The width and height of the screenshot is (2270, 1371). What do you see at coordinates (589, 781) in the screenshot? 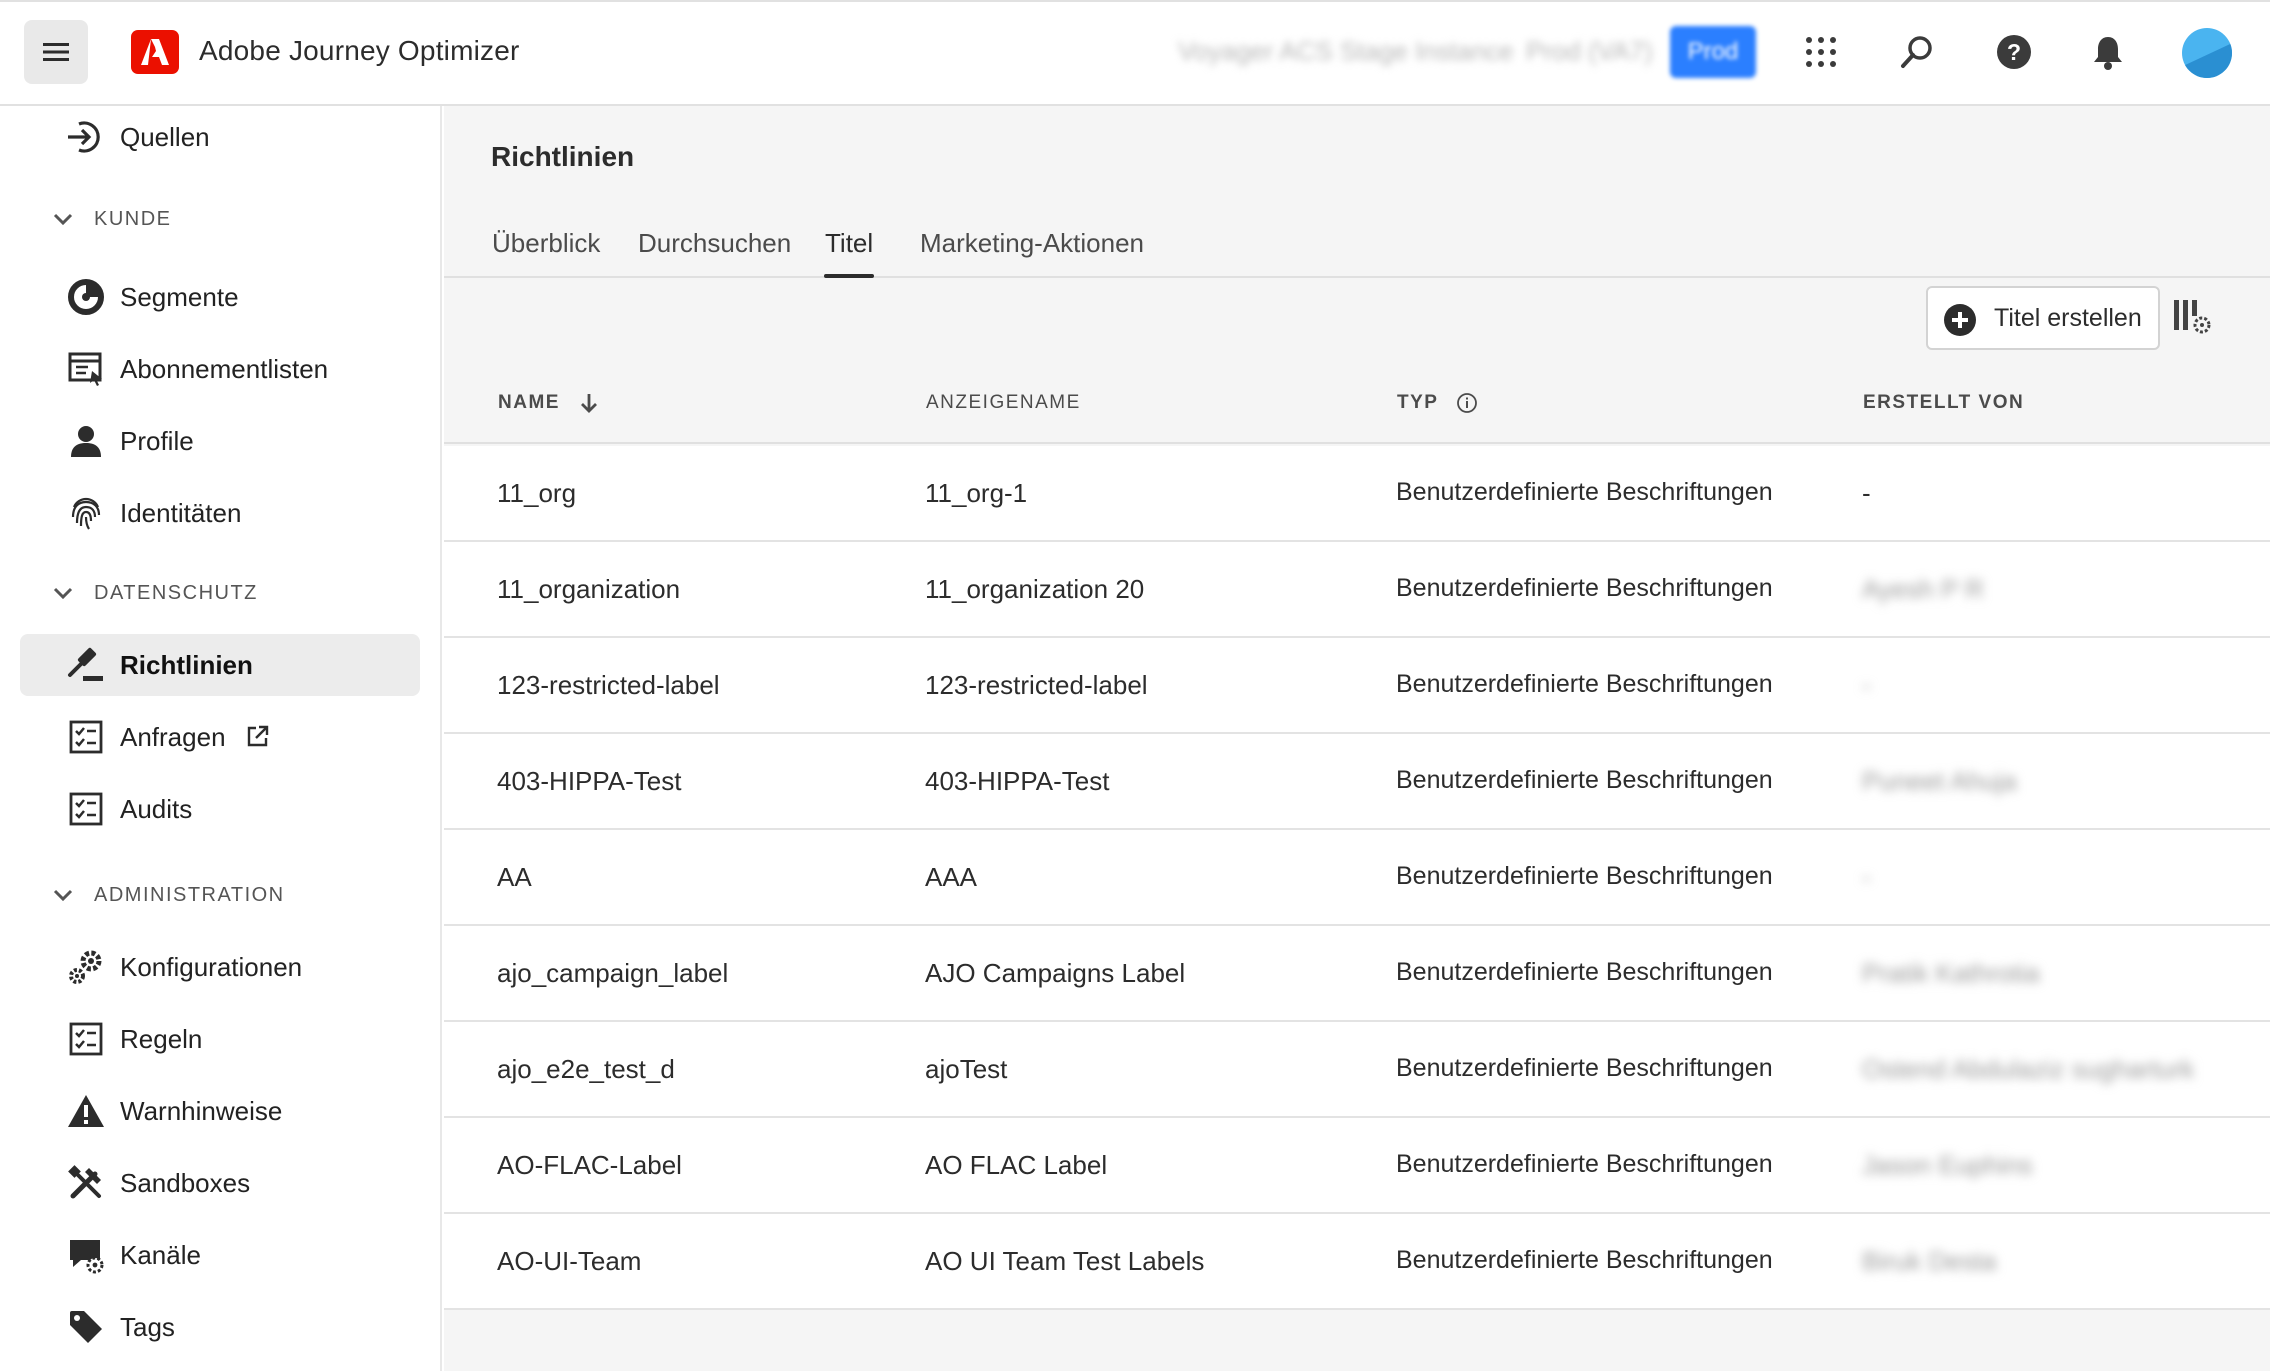
I see `cell-name: 403-HIPPA-Test` at bounding box center [589, 781].